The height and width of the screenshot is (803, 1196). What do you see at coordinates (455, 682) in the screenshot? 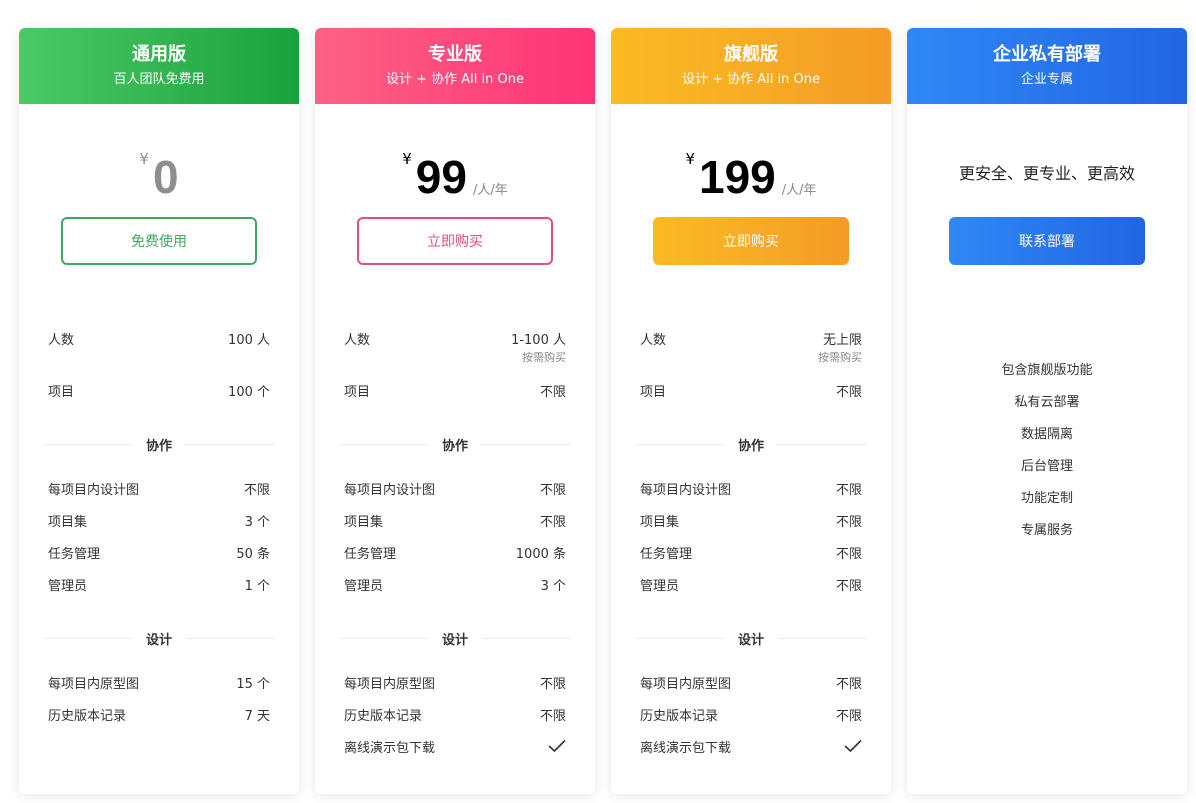
I see `spec-row: 每项目内原型图 不限` at bounding box center [455, 682].